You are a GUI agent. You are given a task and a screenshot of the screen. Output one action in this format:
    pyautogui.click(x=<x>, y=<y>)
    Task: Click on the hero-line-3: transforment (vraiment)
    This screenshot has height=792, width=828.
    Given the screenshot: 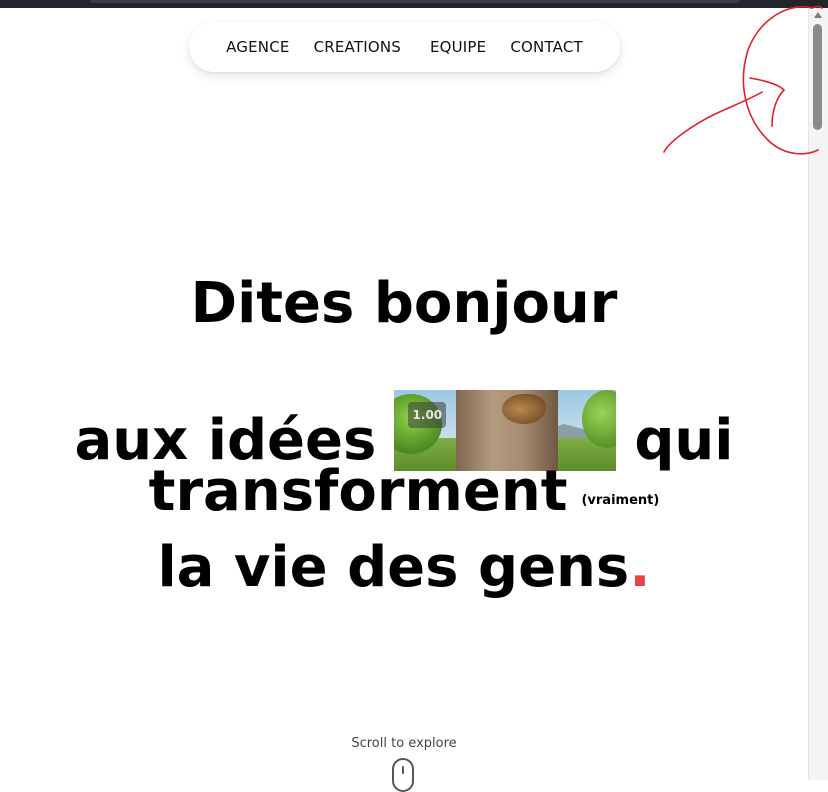 What is the action you would take?
    pyautogui.click(x=404, y=492)
    